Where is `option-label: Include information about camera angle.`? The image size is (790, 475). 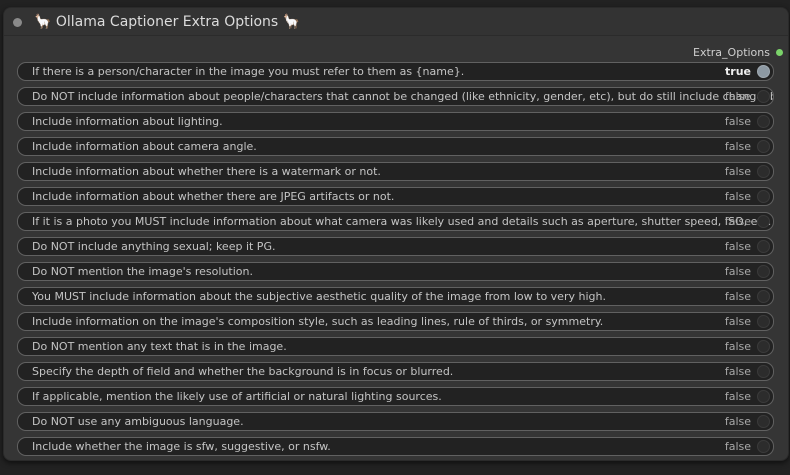 option-label: Include information about camera angle. is located at coordinates (144, 146).